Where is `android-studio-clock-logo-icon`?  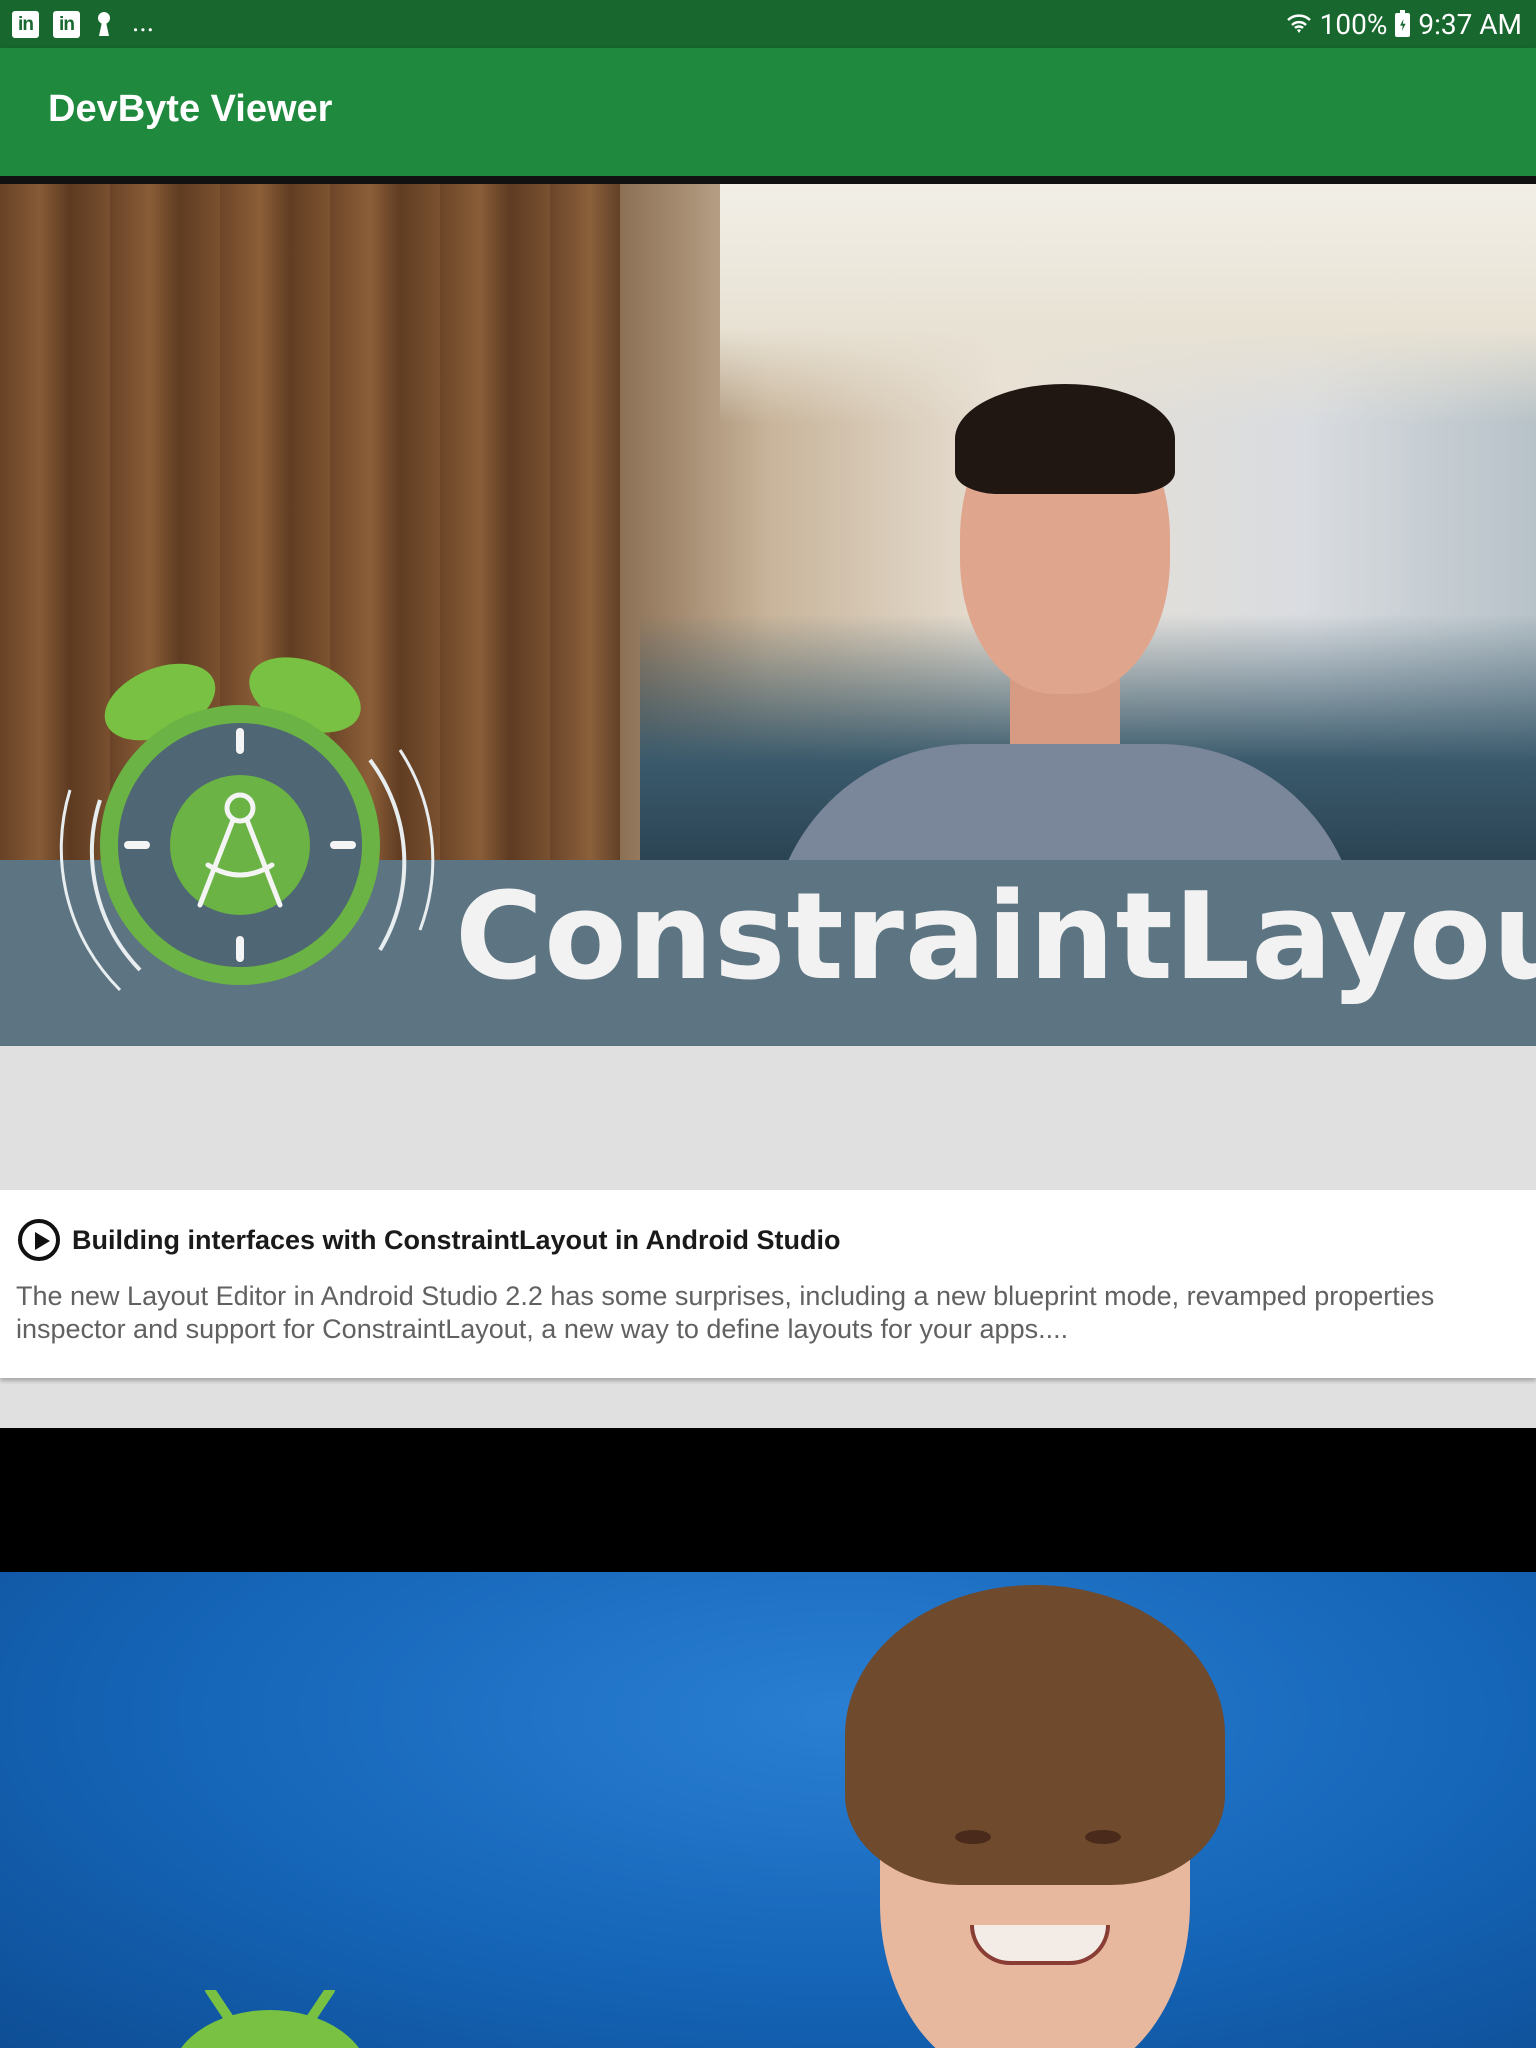 android-studio-clock-logo-icon is located at coordinates (247, 824).